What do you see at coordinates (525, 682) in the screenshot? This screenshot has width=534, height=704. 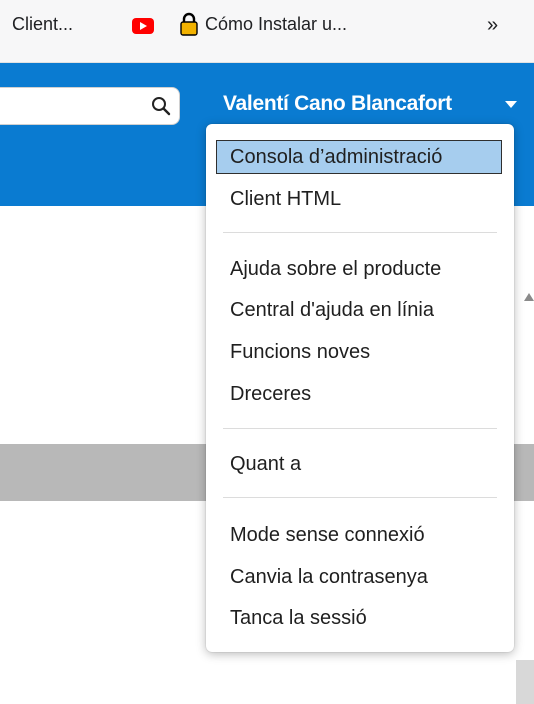 I see `scrollbar` at bounding box center [525, 682].